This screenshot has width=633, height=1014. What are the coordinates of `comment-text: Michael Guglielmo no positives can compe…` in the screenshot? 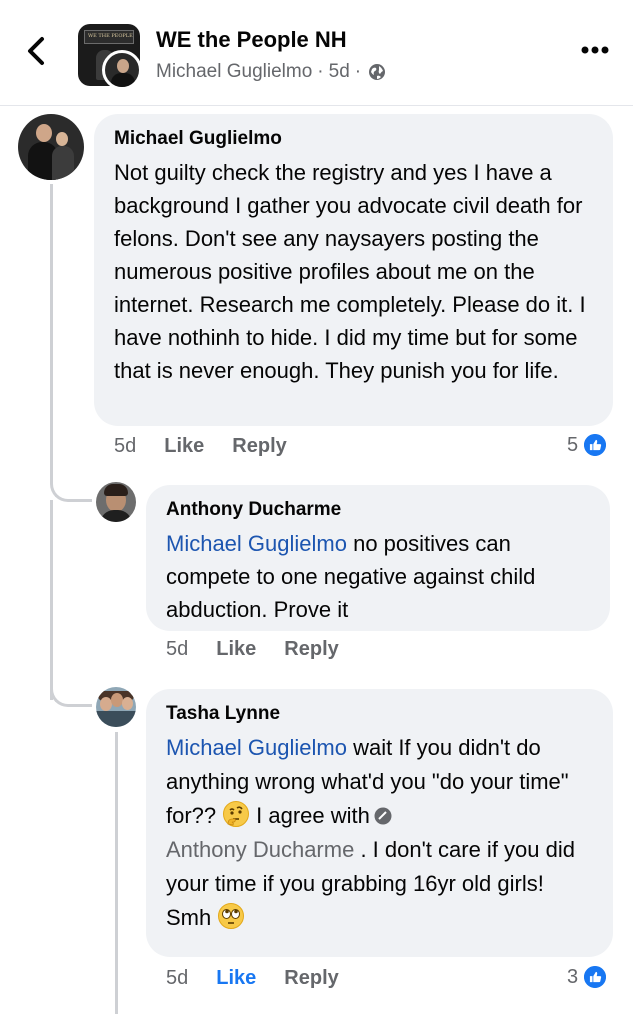 It's located at (379, 576).